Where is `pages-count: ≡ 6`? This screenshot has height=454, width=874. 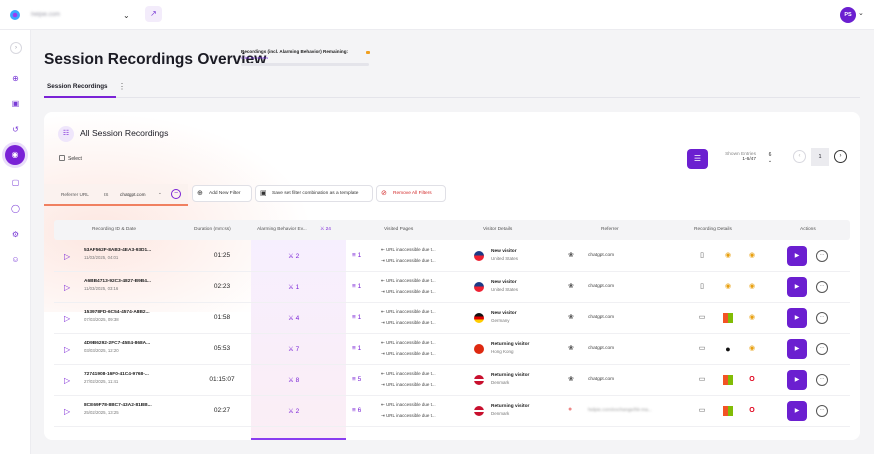 pages-count: ≡ 6 is located at coordinates (356, 410).